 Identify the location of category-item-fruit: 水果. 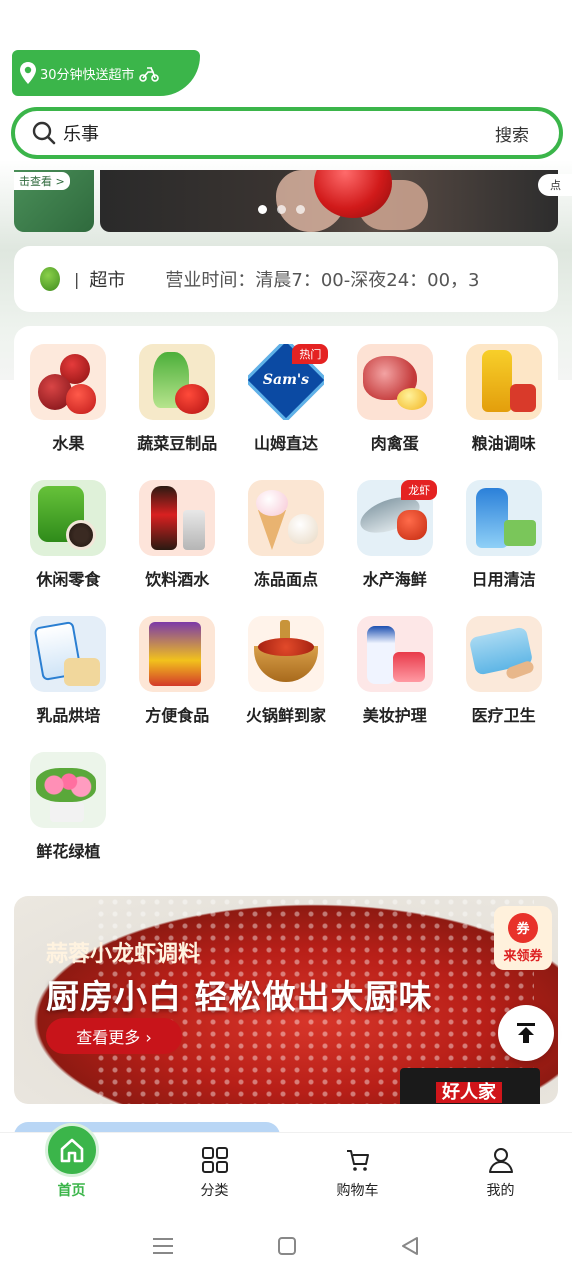
(68, 404).